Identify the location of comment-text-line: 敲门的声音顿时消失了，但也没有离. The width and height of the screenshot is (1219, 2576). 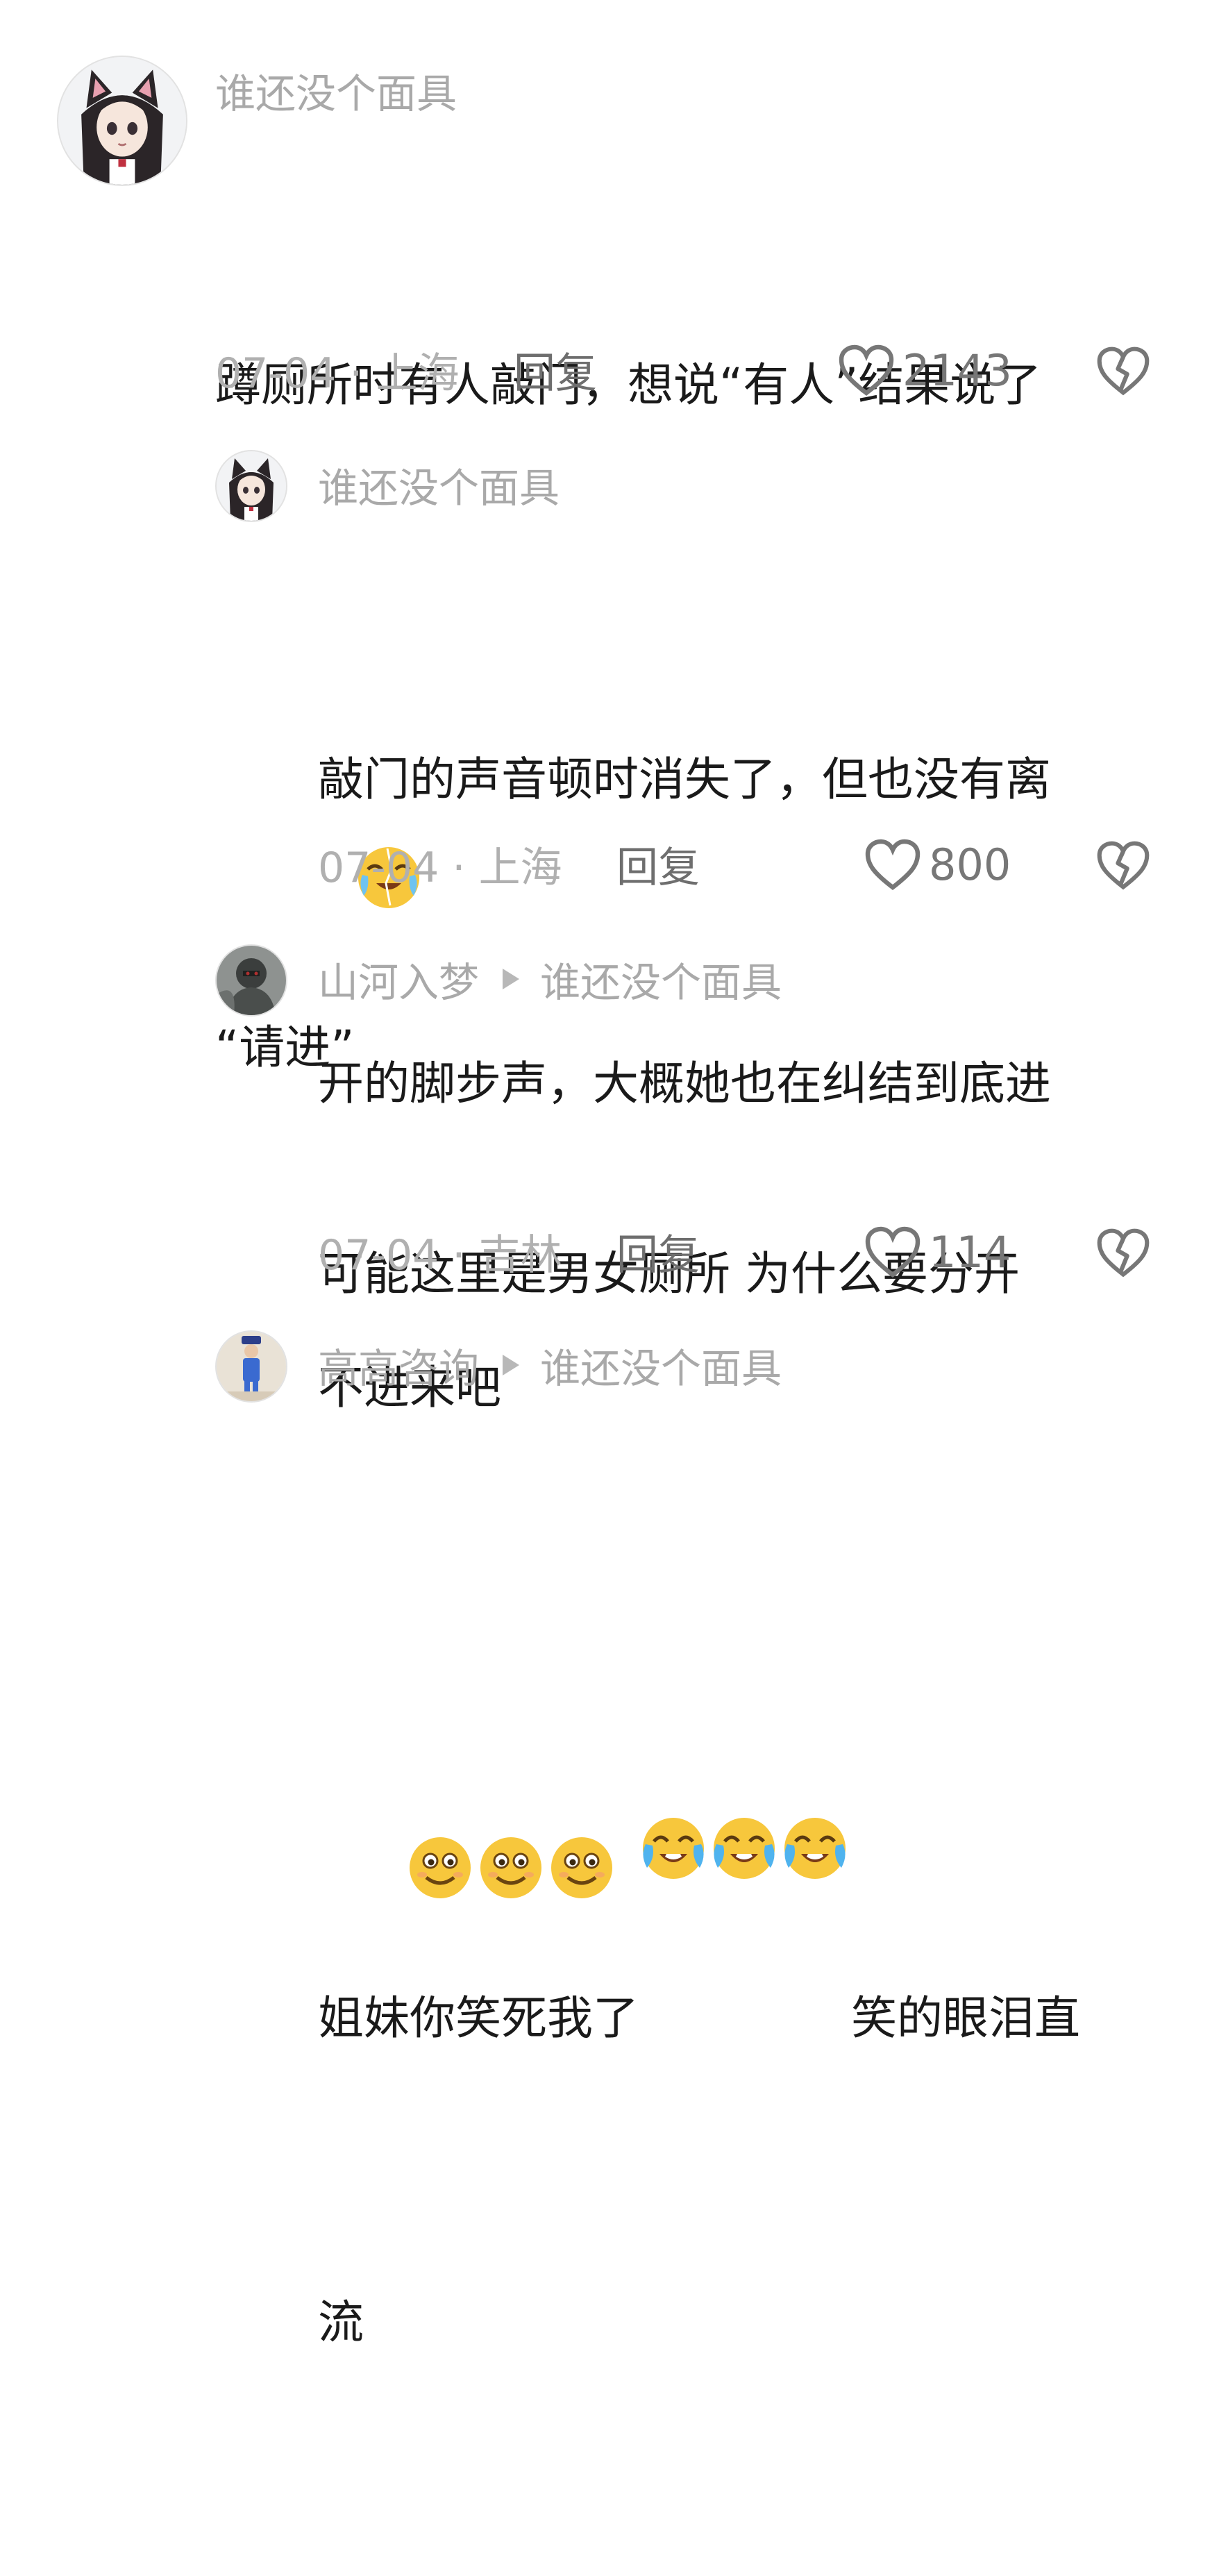
(684, 779).